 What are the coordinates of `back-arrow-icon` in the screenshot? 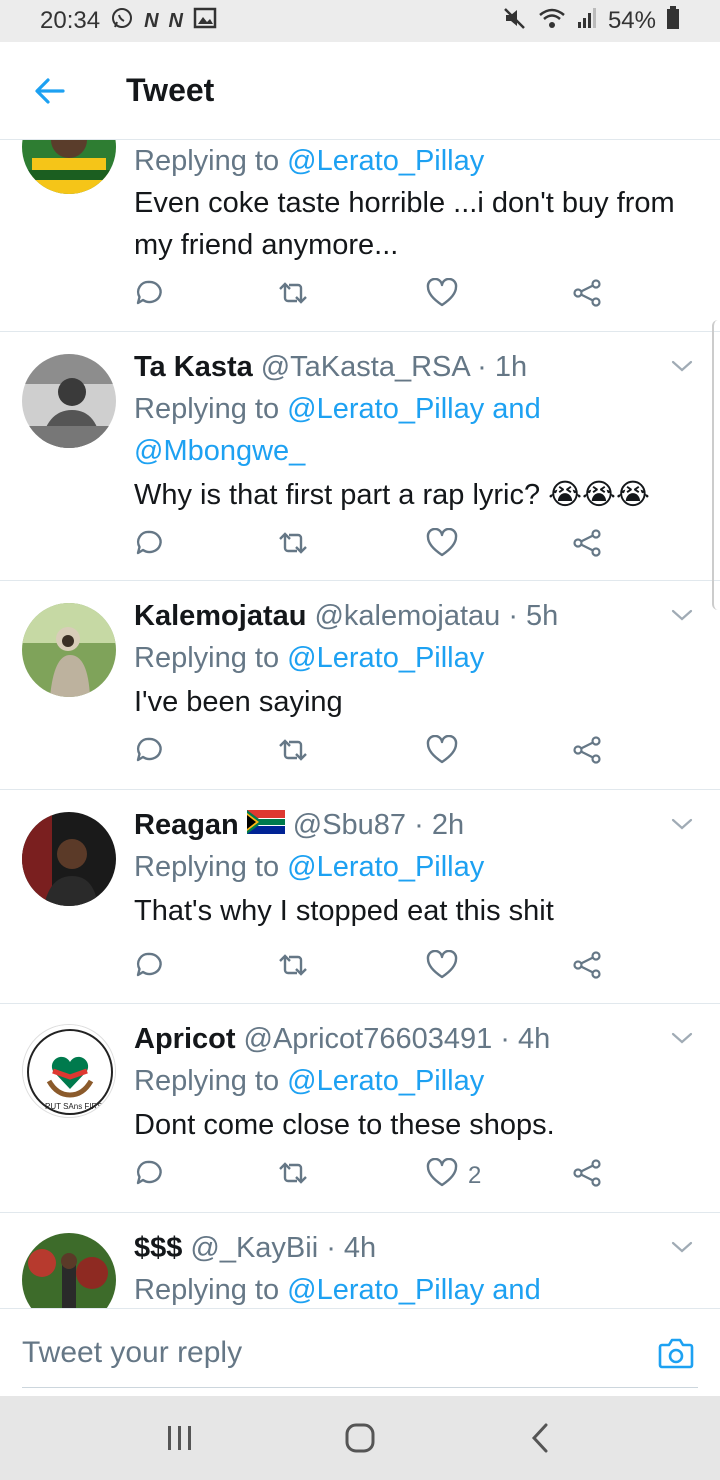 It's located at (50, 90).